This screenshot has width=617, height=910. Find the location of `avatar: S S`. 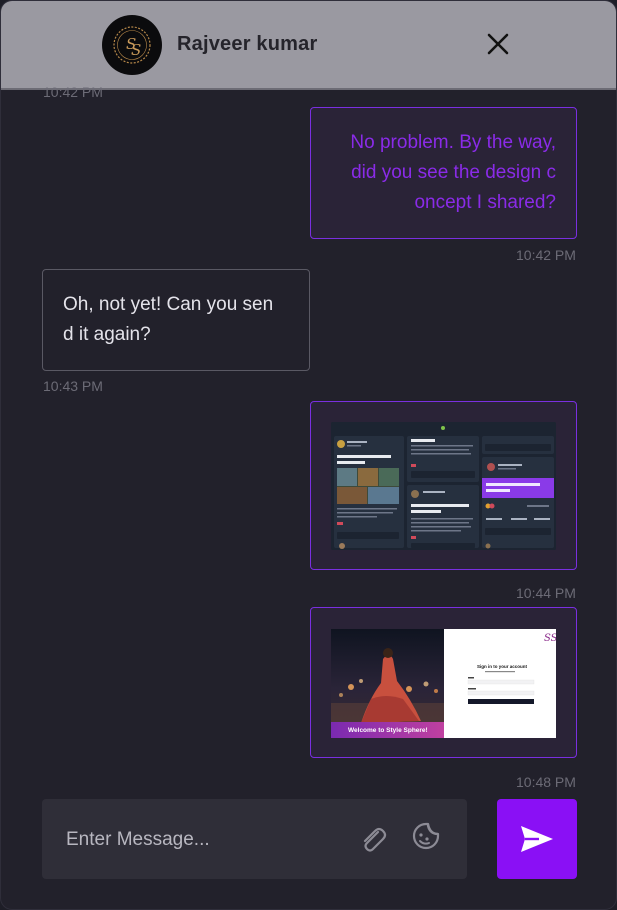

avatar: S S is located at coordinates (132, 45).